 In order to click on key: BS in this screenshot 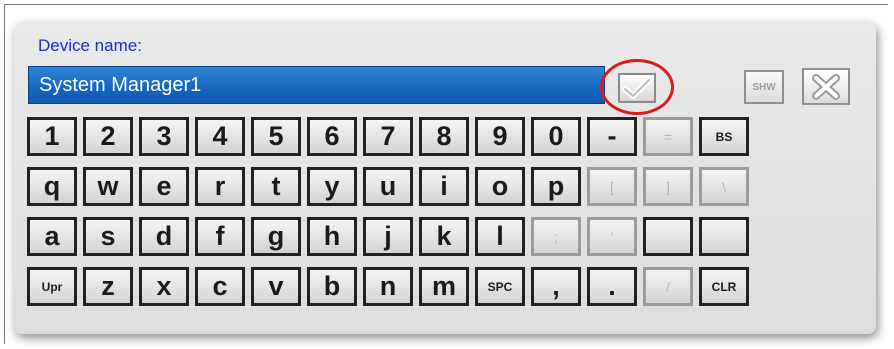, I will do `click(724, 136)`.